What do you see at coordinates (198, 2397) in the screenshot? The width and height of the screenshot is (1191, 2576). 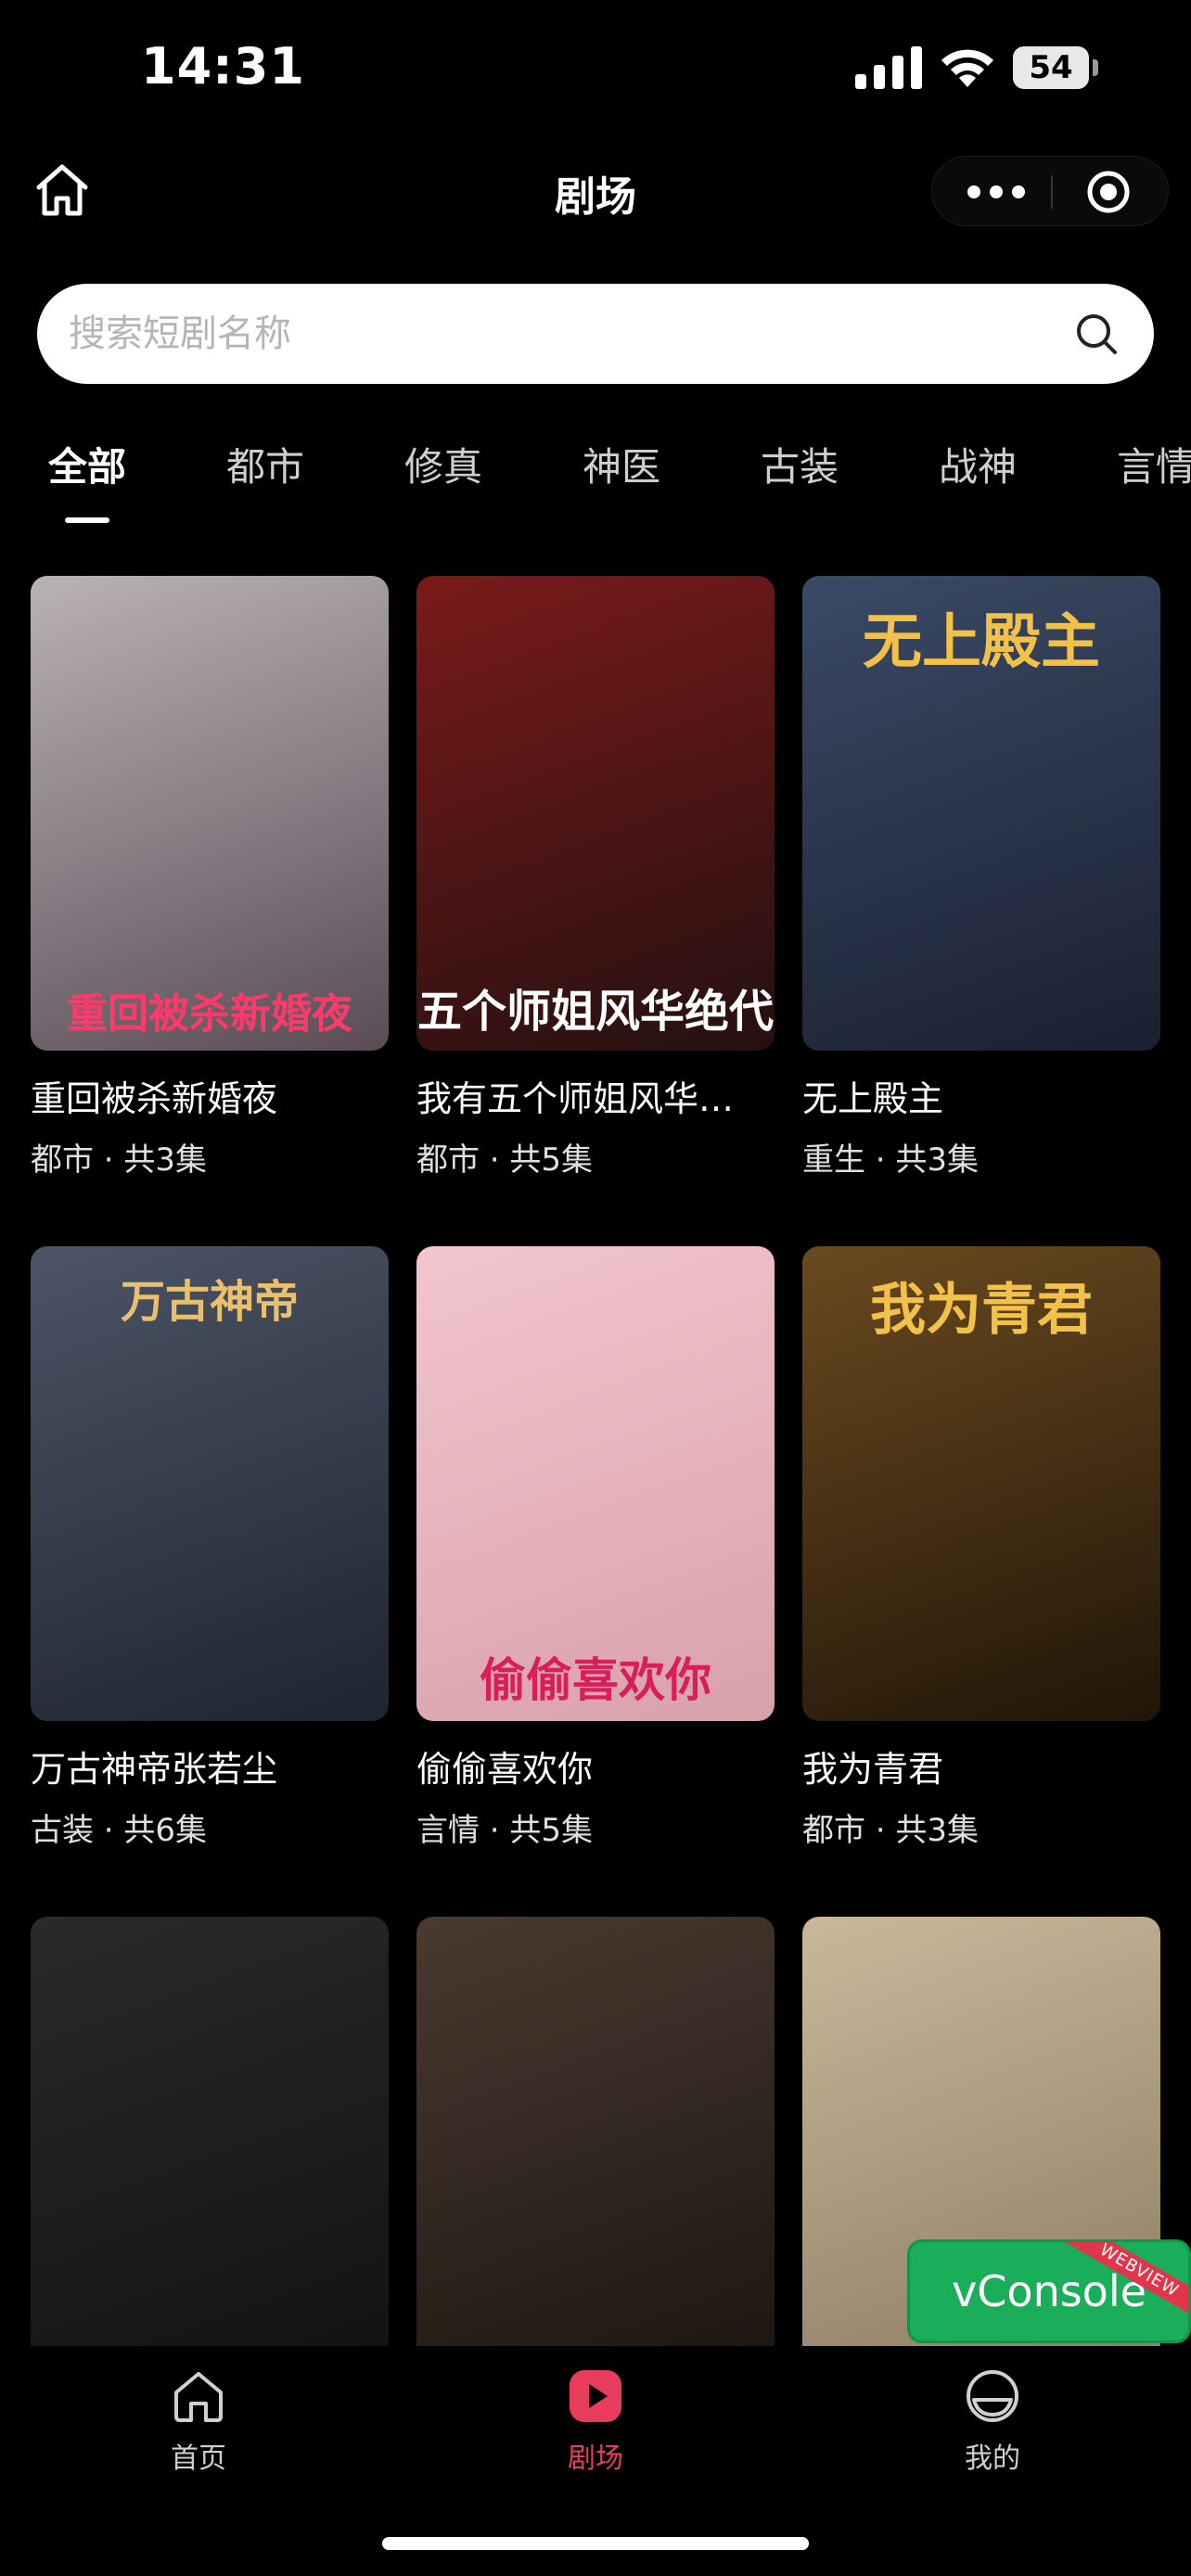 I see `home-icon` at bounding box center [198, 2397].